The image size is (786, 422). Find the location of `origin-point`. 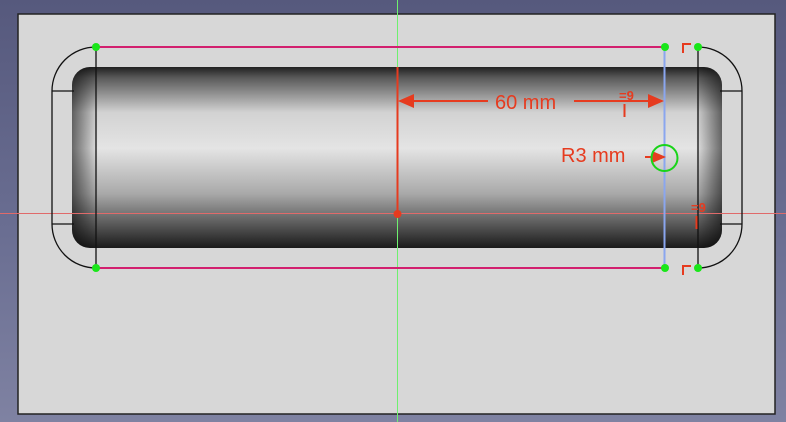

origin-point is located at coordinates (397, 214).